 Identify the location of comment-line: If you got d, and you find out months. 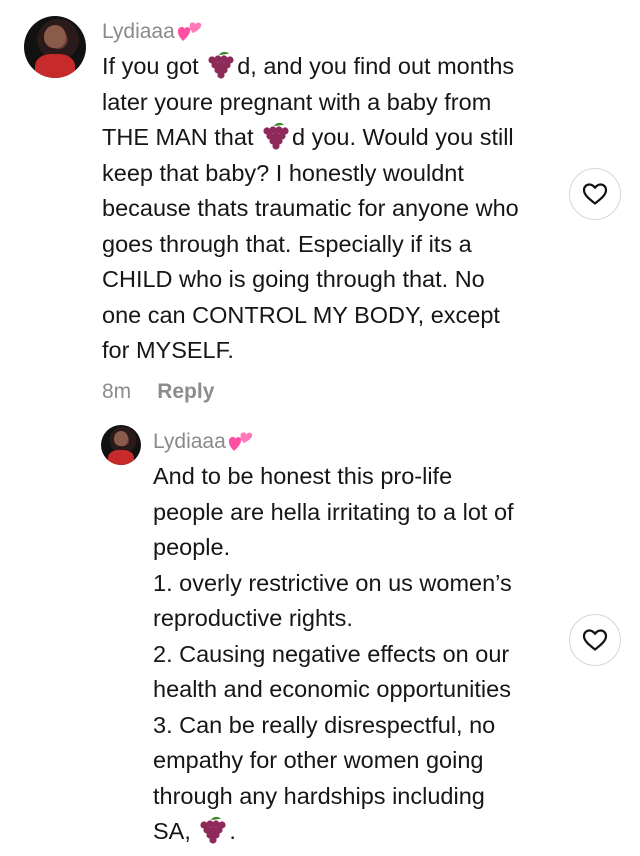
(337, 67).